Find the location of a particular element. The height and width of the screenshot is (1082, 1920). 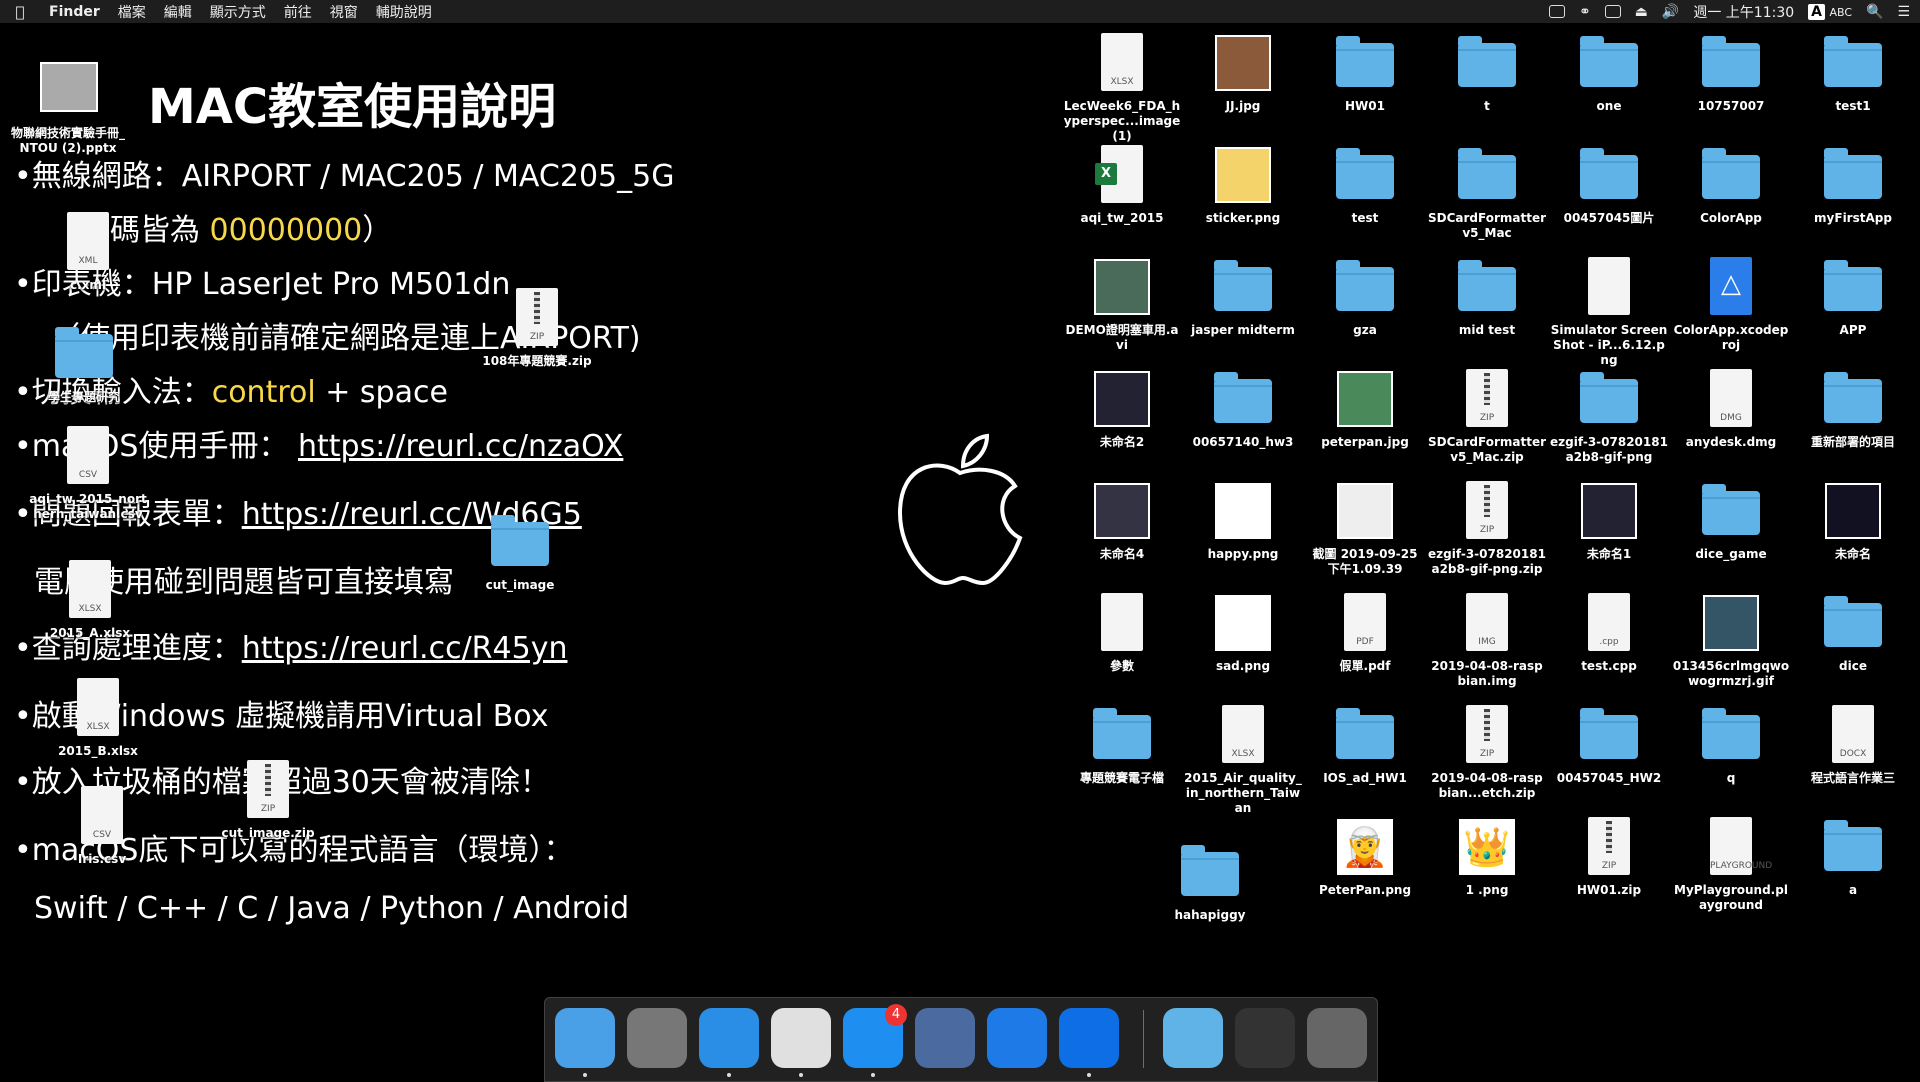

menu-window: 視窗 is located at coordinates (344, 12).